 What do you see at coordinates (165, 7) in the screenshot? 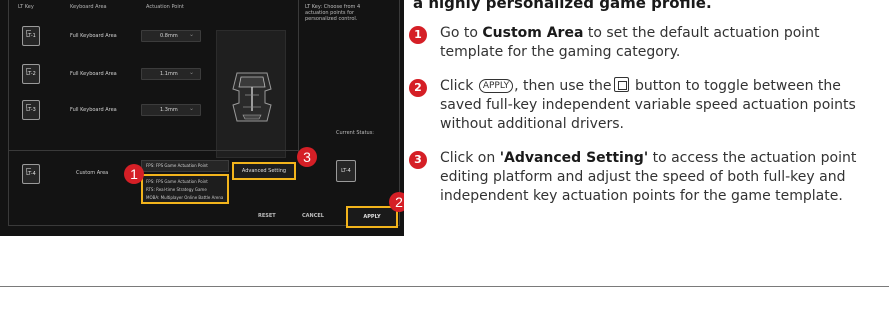
I see `column-header-actuation-point: Actuation Point` at bounding box center [165, 7].